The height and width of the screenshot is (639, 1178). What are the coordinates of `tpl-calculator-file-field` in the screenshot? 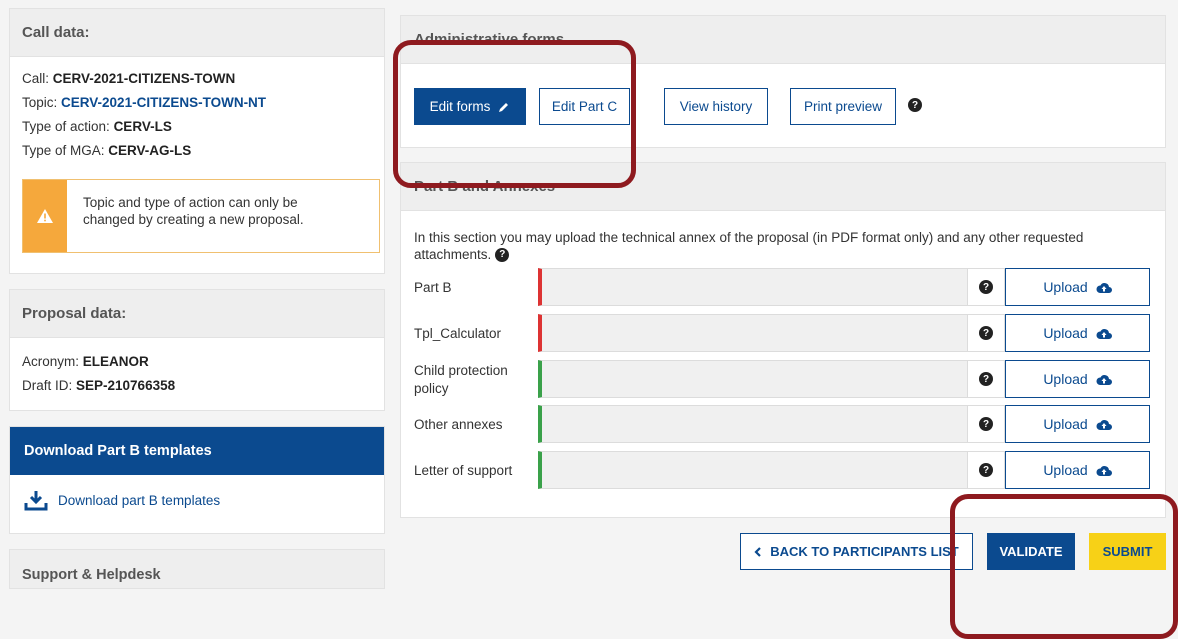 It's located at (753, 333).